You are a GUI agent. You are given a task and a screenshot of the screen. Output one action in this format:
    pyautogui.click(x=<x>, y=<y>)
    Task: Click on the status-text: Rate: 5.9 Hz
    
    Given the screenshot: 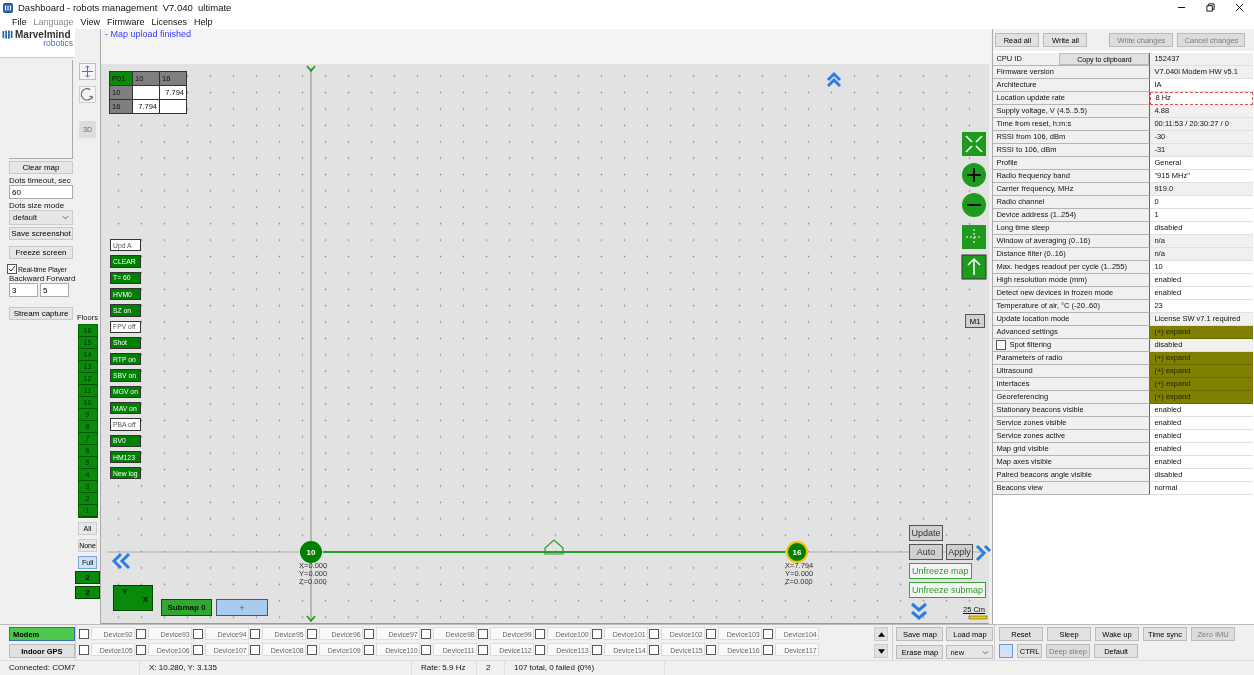 What is the action you would take?
    pyautogui.click(x=444, y=668)
    